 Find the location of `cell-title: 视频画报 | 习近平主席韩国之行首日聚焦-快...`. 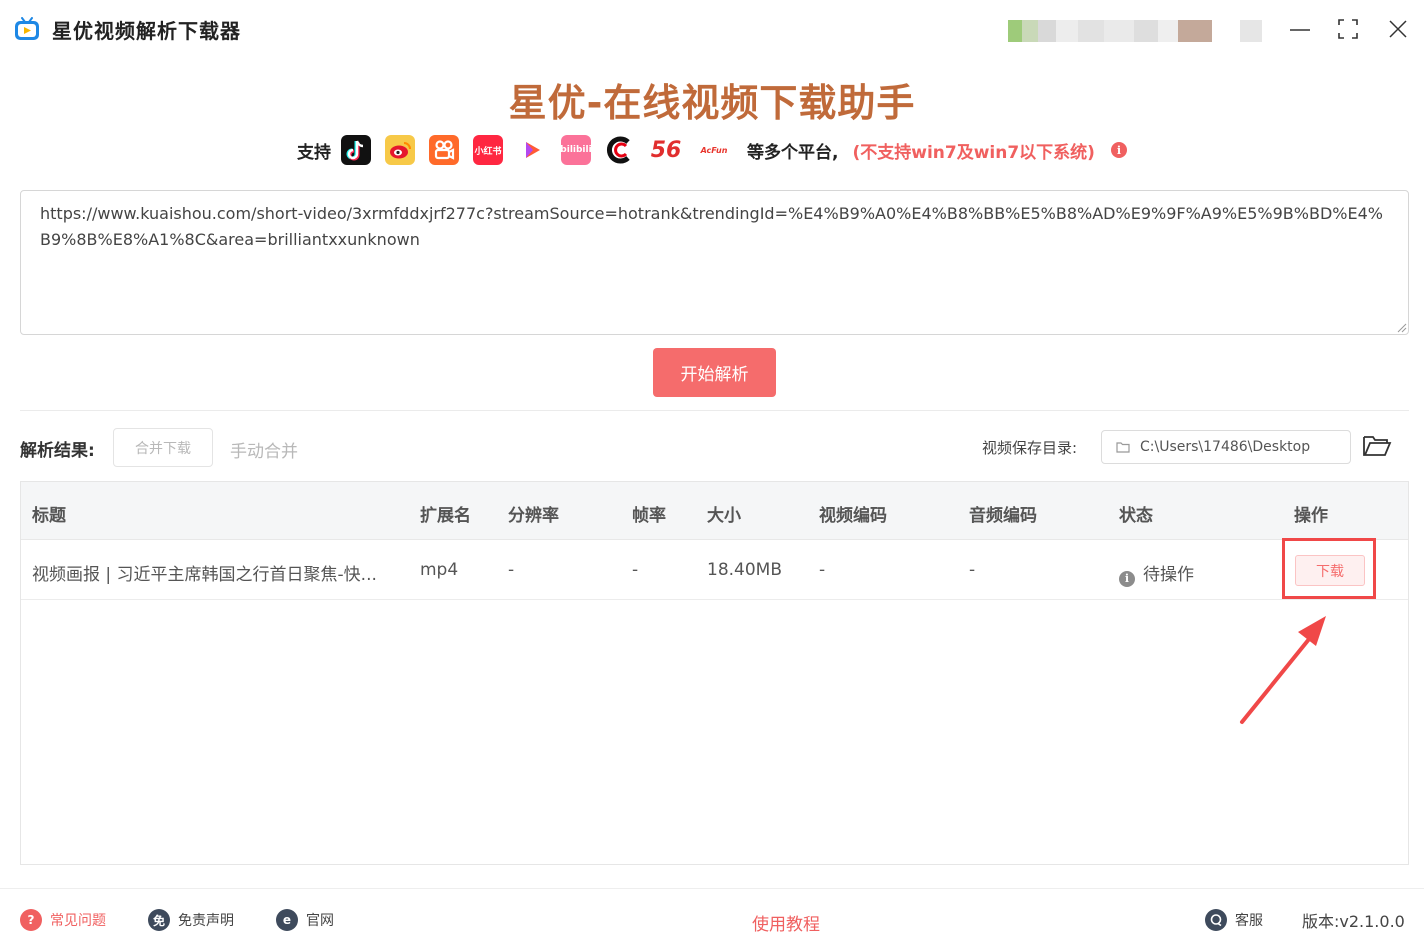

cell-title: 视频画报 | 习近平主席韩国之行首日聚焦-快... is located at coordinates (204, 575).